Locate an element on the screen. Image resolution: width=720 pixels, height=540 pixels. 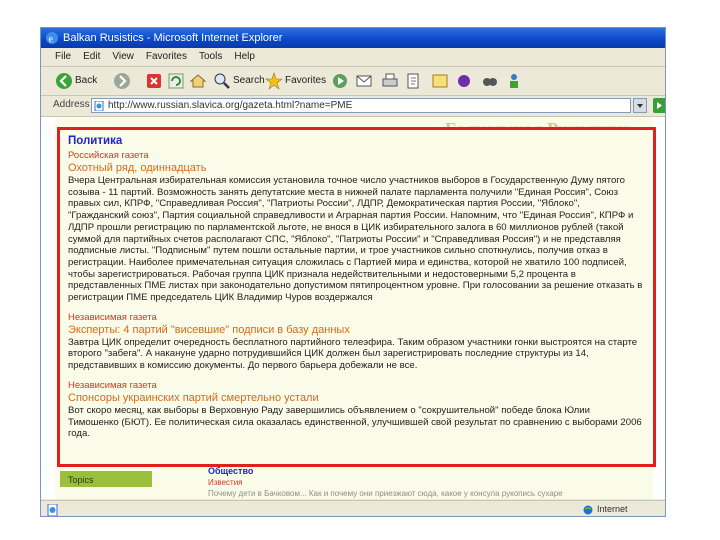
page-status-icon is located at coordinates (52, 510).